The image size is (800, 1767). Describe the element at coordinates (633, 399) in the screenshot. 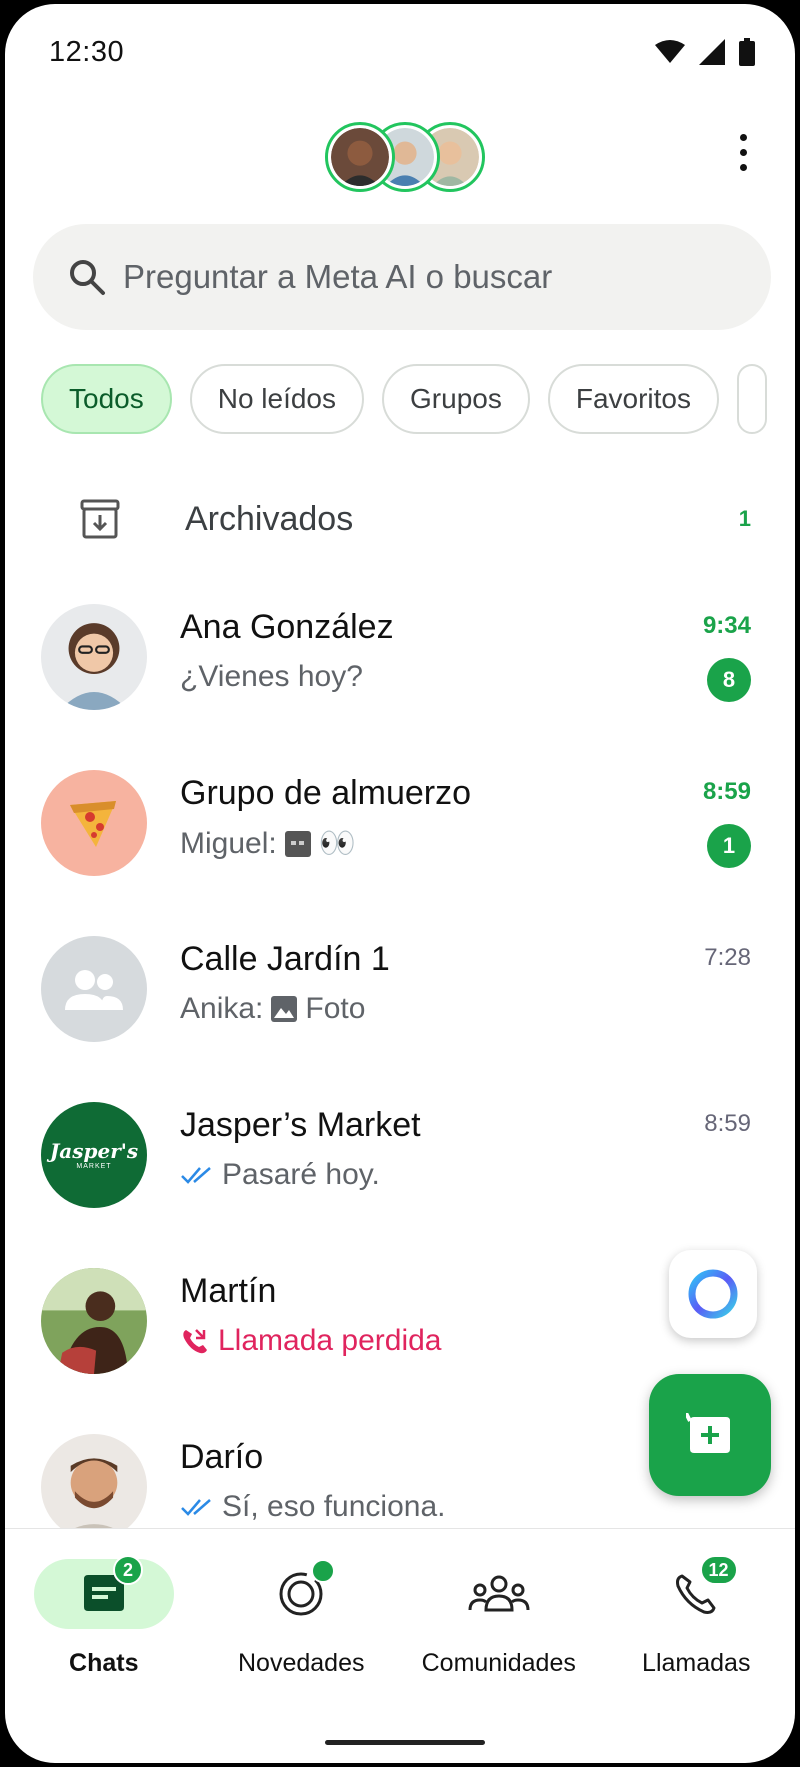

I see `chip-favoritos: Favoritos` at that location.